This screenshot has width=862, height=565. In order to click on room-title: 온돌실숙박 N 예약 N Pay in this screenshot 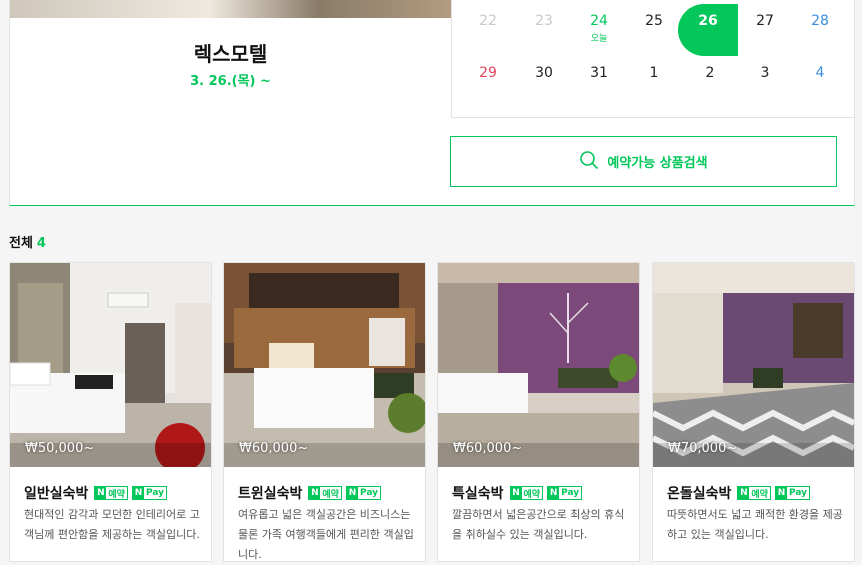, I will do `click(738, 493)`.